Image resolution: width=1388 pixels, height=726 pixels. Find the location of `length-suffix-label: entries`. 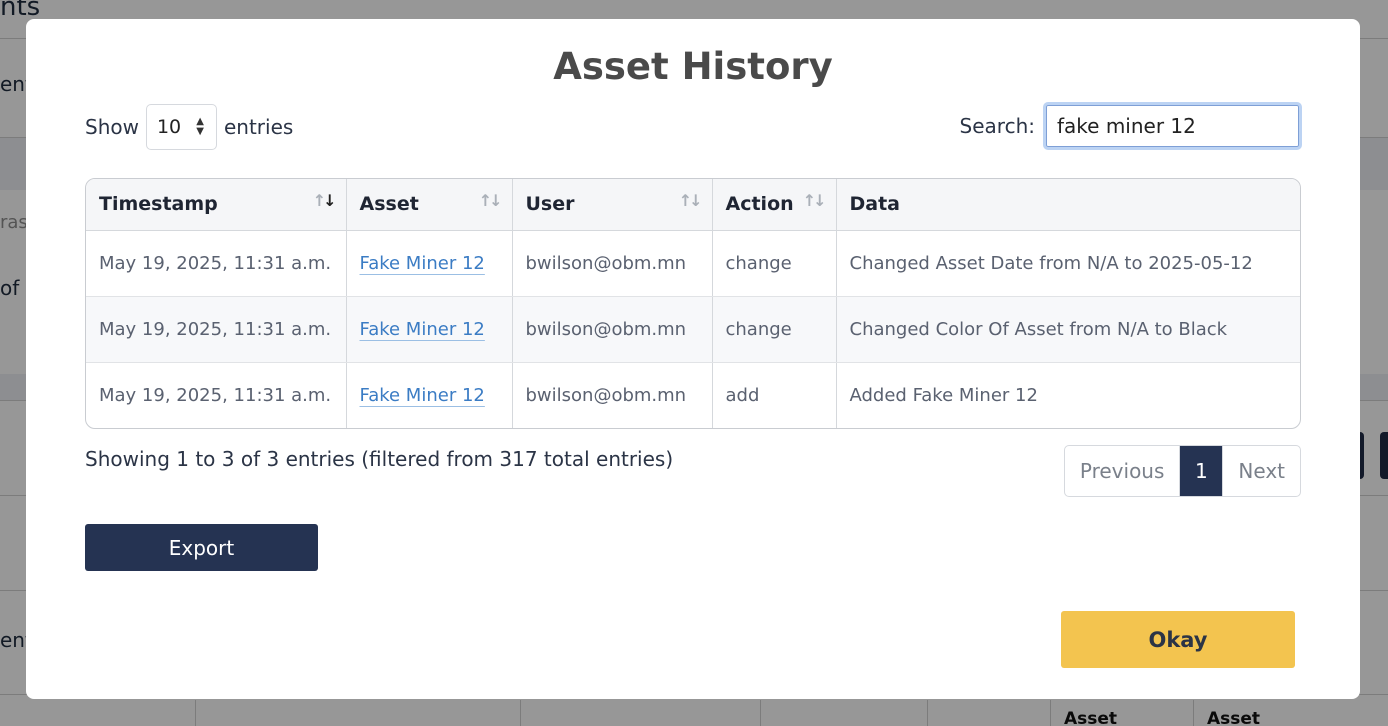

length-suffix-label: entries is located at coordinates (258, 127).